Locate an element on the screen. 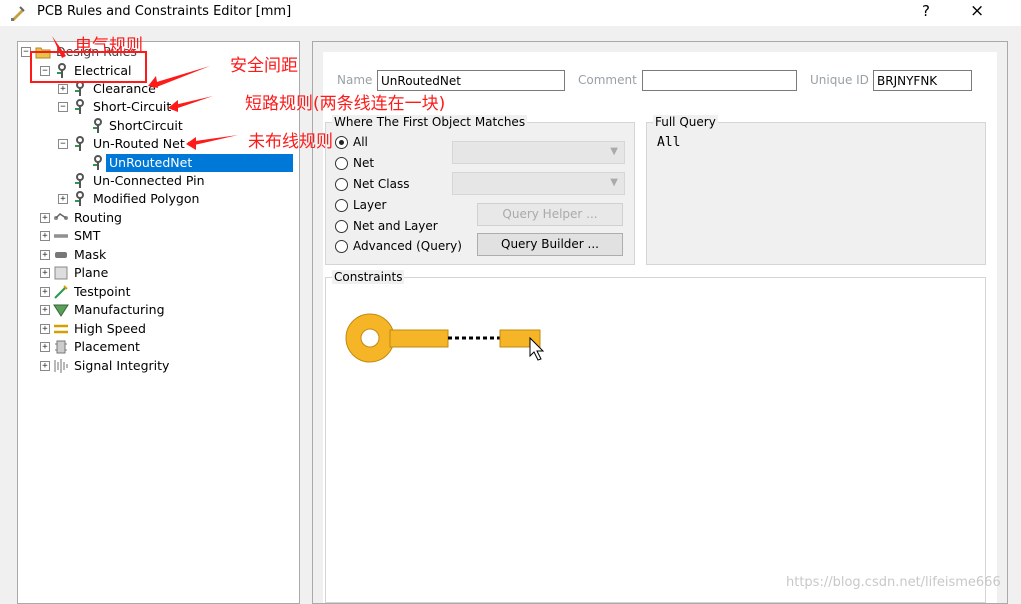  annotation-overlay is located at coordinates (134, 93).